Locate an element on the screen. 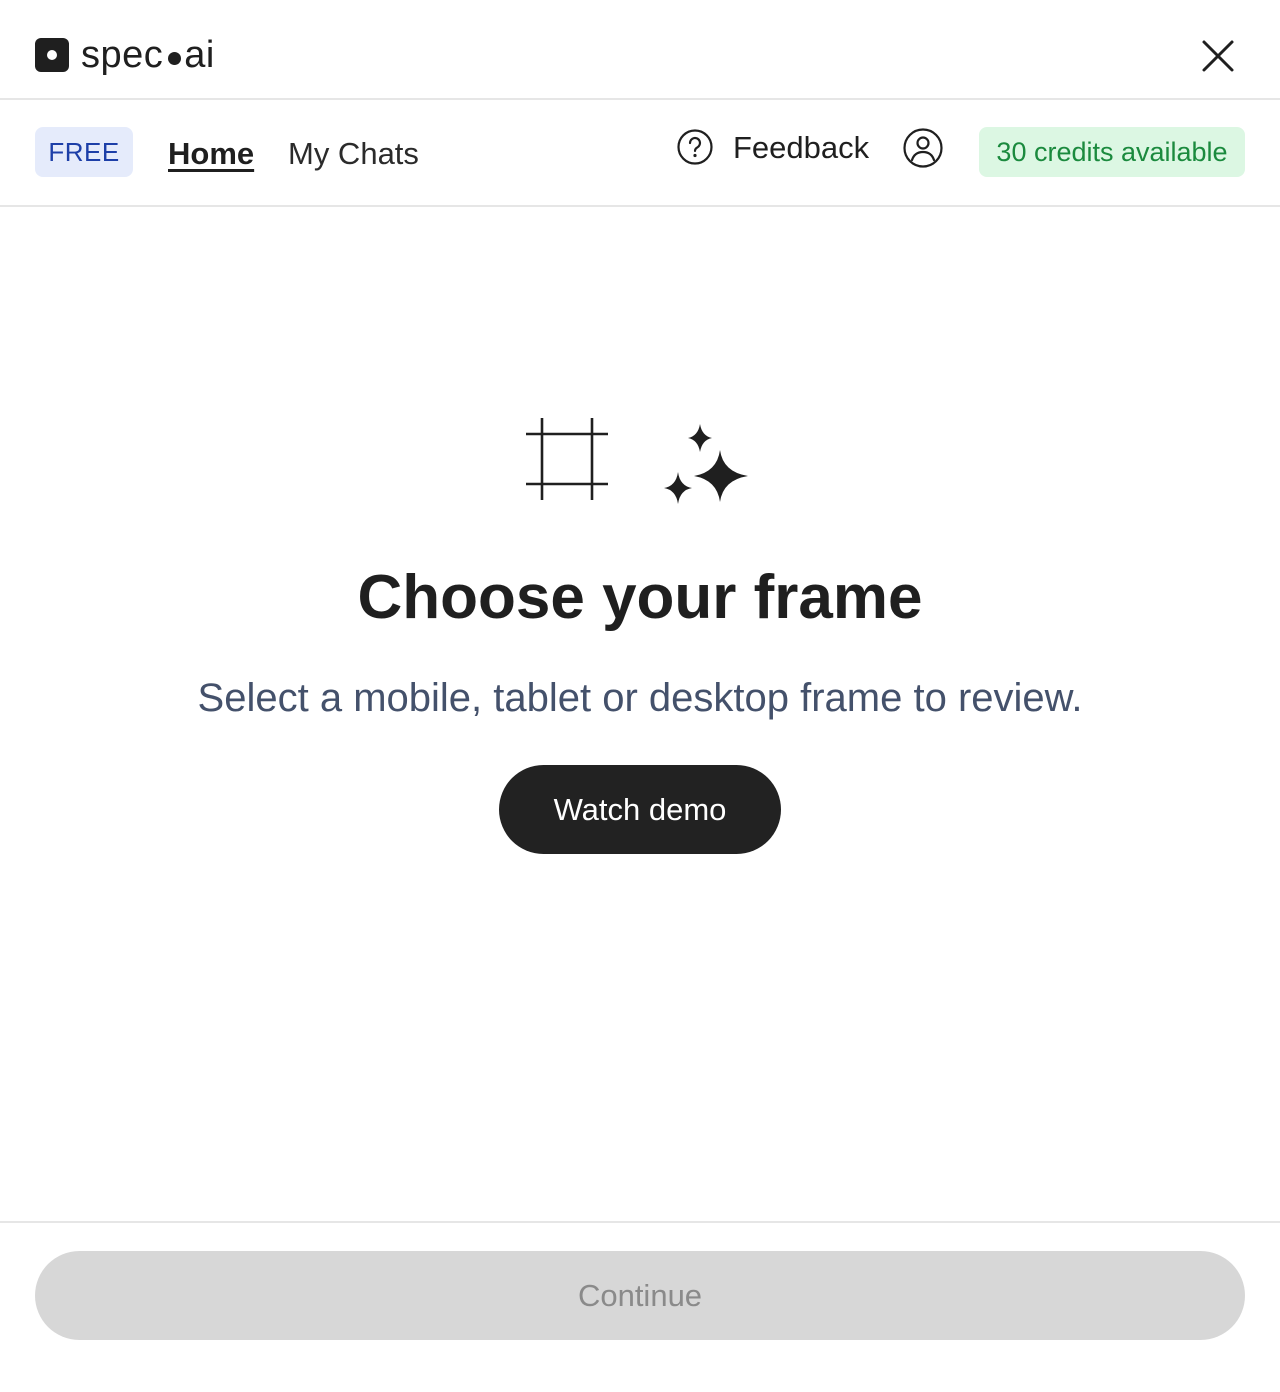  logo-mark-icon is located at coordinates (52, 55).